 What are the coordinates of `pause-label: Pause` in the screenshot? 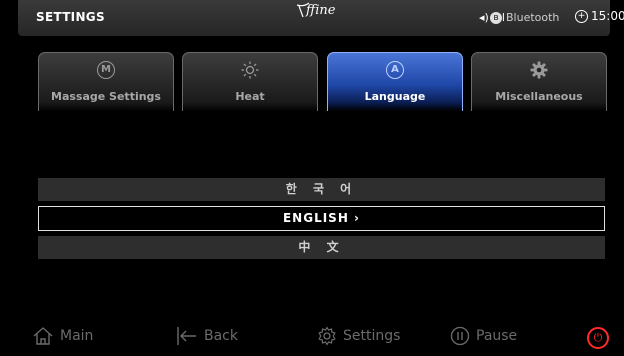 It's located at (497, 336).